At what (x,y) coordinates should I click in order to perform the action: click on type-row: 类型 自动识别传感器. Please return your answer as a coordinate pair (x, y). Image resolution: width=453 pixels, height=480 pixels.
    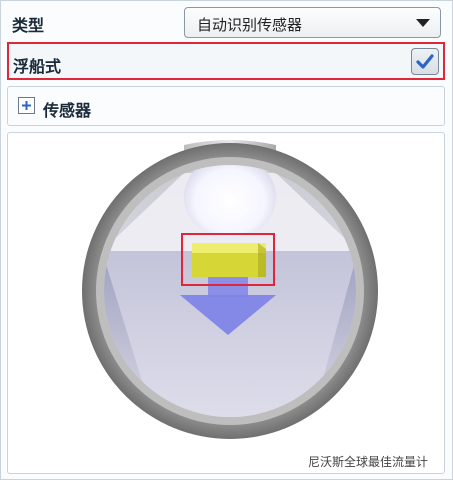
    Looking at the image, I should click on (226, 21).